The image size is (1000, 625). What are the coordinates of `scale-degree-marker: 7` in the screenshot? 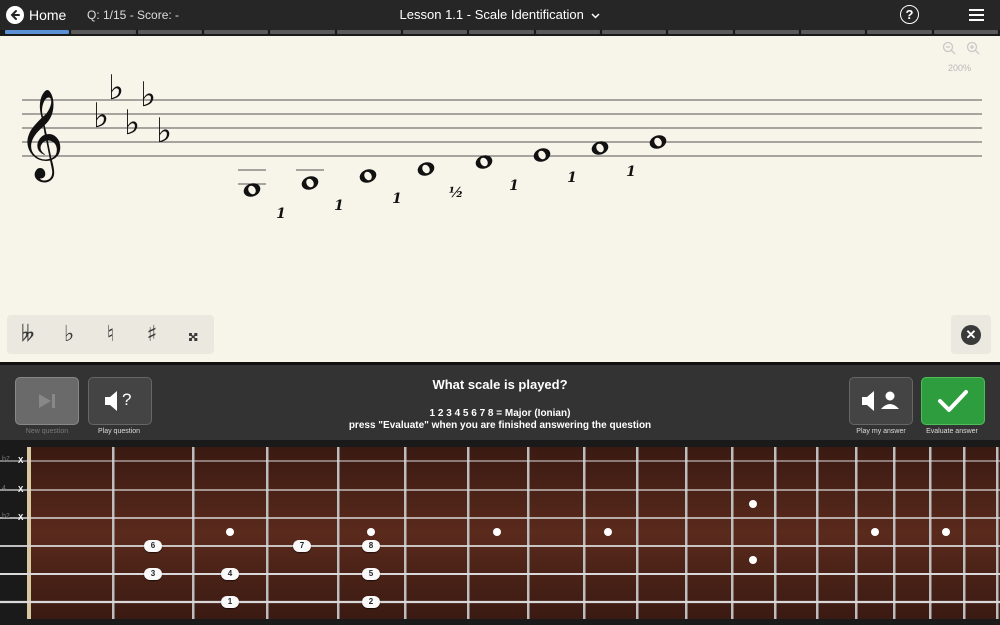 It's located at (302, 546).